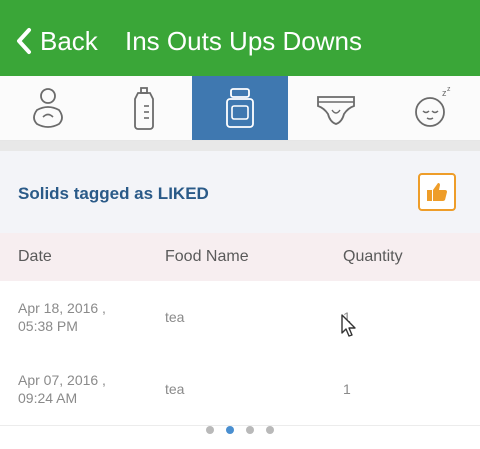  I want to click on tab-feeding, so click(48, 108).